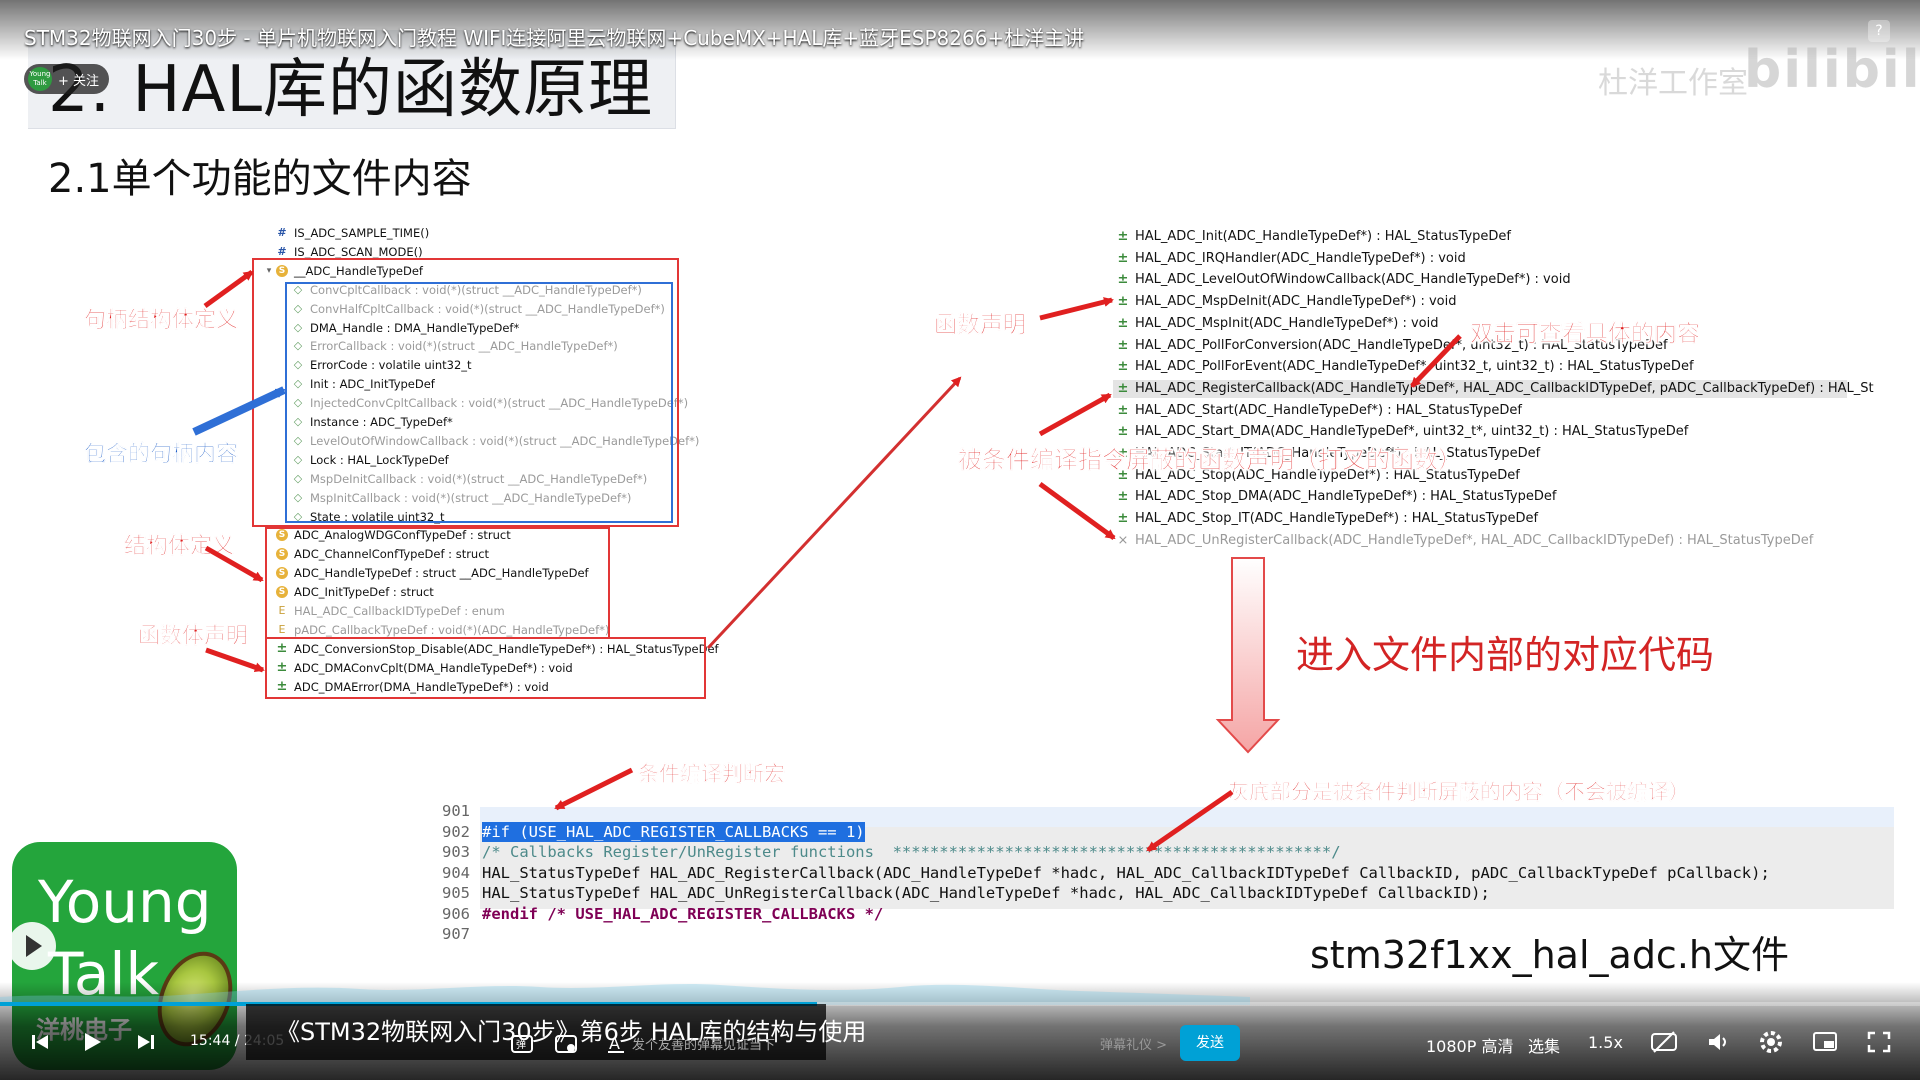 The width and height of the screenshot is (1920, 1080). Describe the element at coordinates (1076, 309) in the screenshot. I see `arrow-func-decl` at that location.